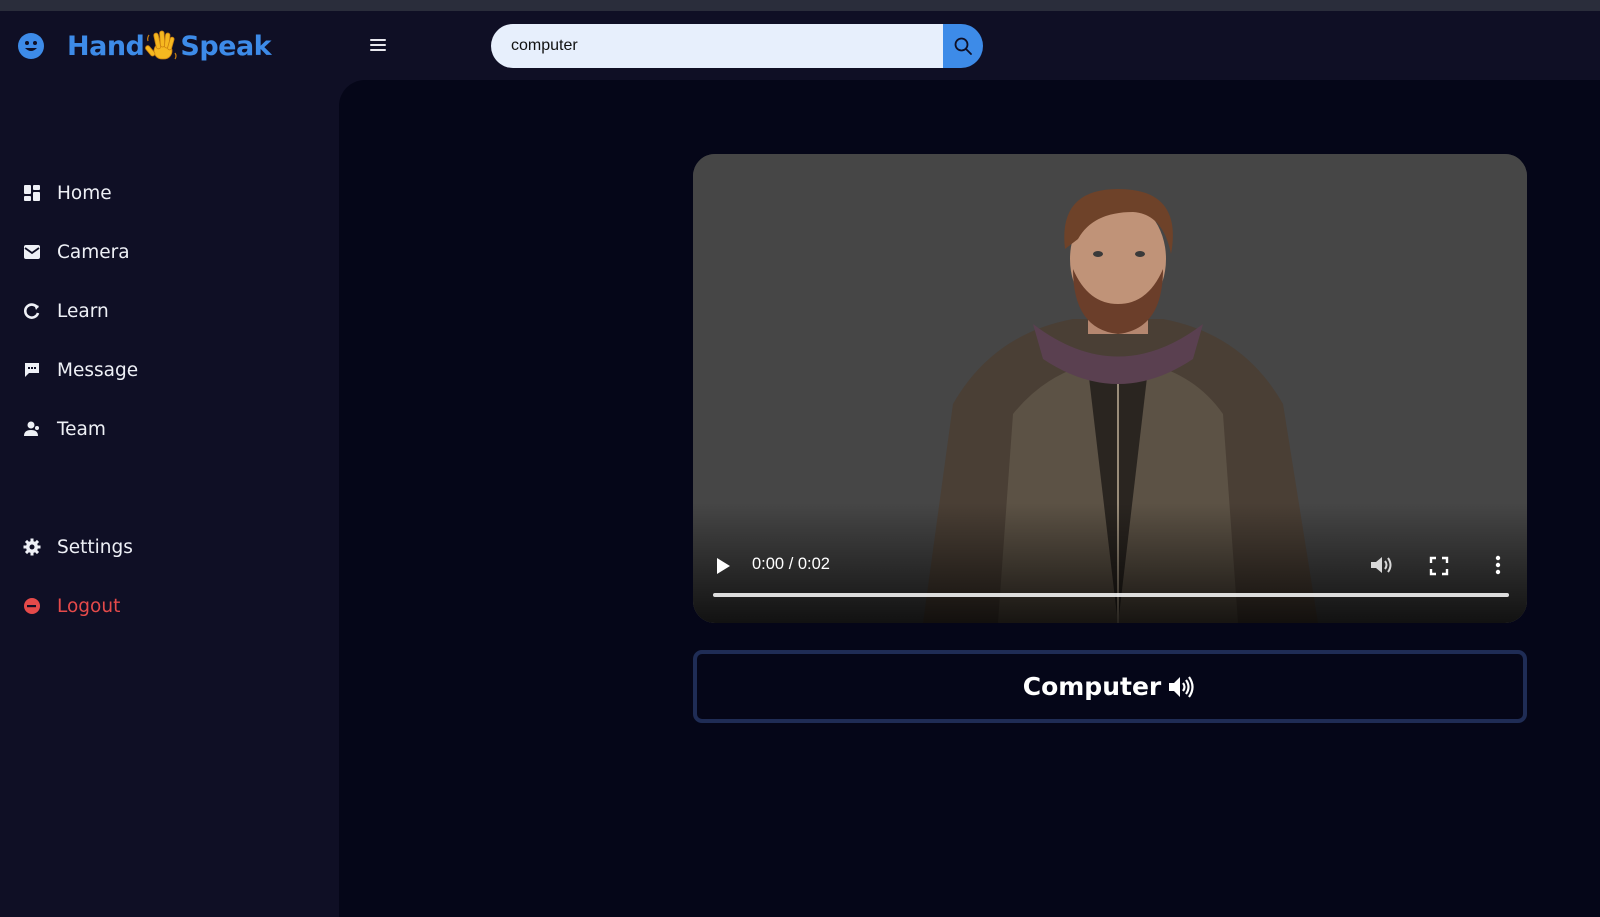 This screenshot has height=917, width=1600. Describe the element at coordinates (106, 46) in the screenshot. I see `brand-name-left: Hand` at that location.